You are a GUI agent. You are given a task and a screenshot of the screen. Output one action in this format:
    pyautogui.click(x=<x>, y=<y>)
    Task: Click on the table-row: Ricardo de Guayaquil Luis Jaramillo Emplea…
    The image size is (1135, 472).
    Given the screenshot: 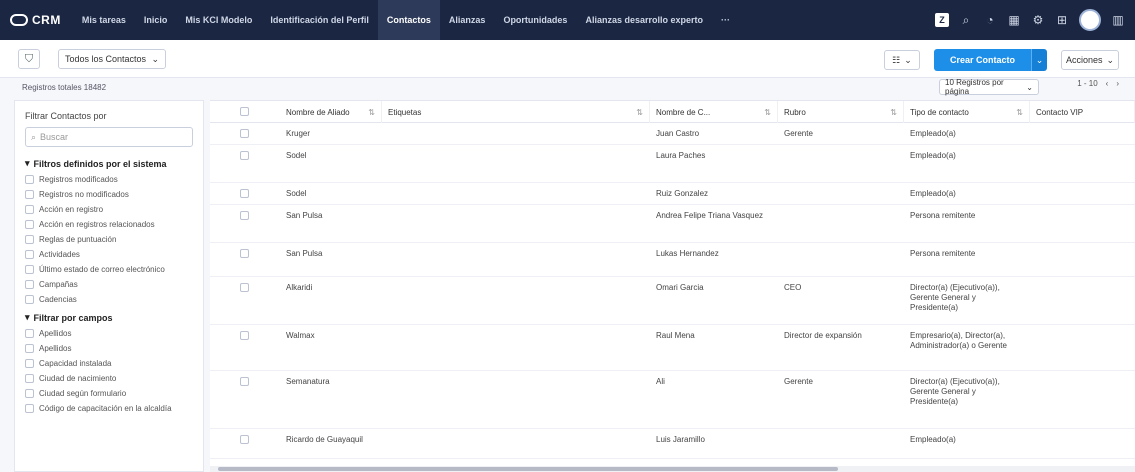 What is the action you would take?
    pyautogui.click(x=672, y=444)
    